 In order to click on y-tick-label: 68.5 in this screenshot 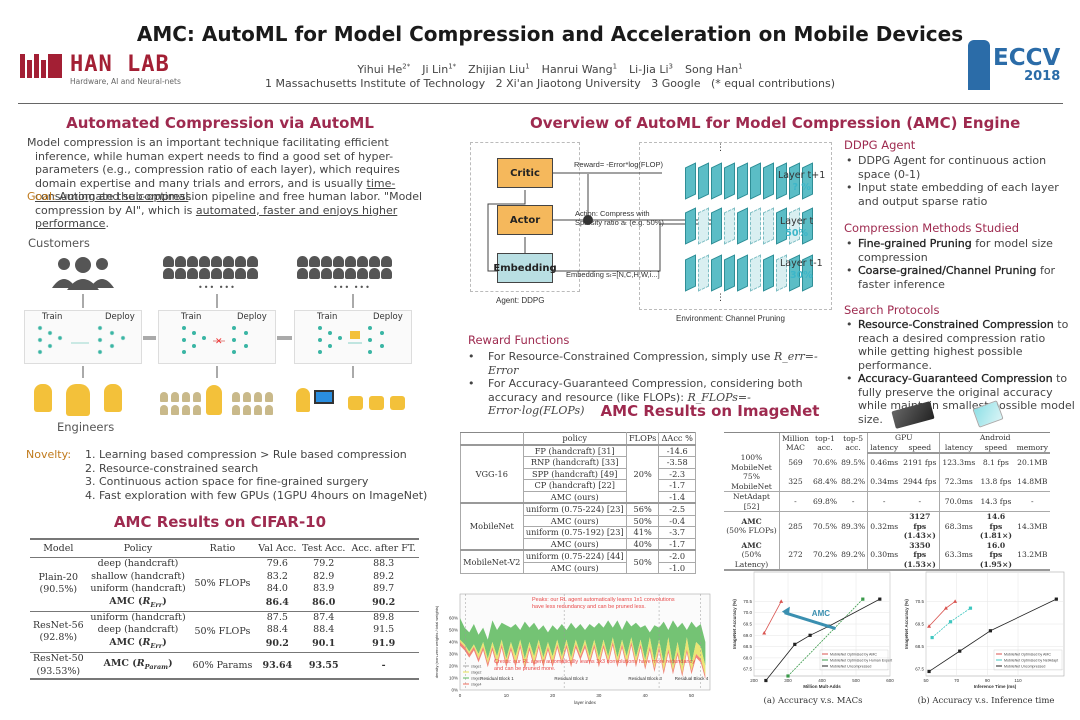, I will do `click(919, 646)`.